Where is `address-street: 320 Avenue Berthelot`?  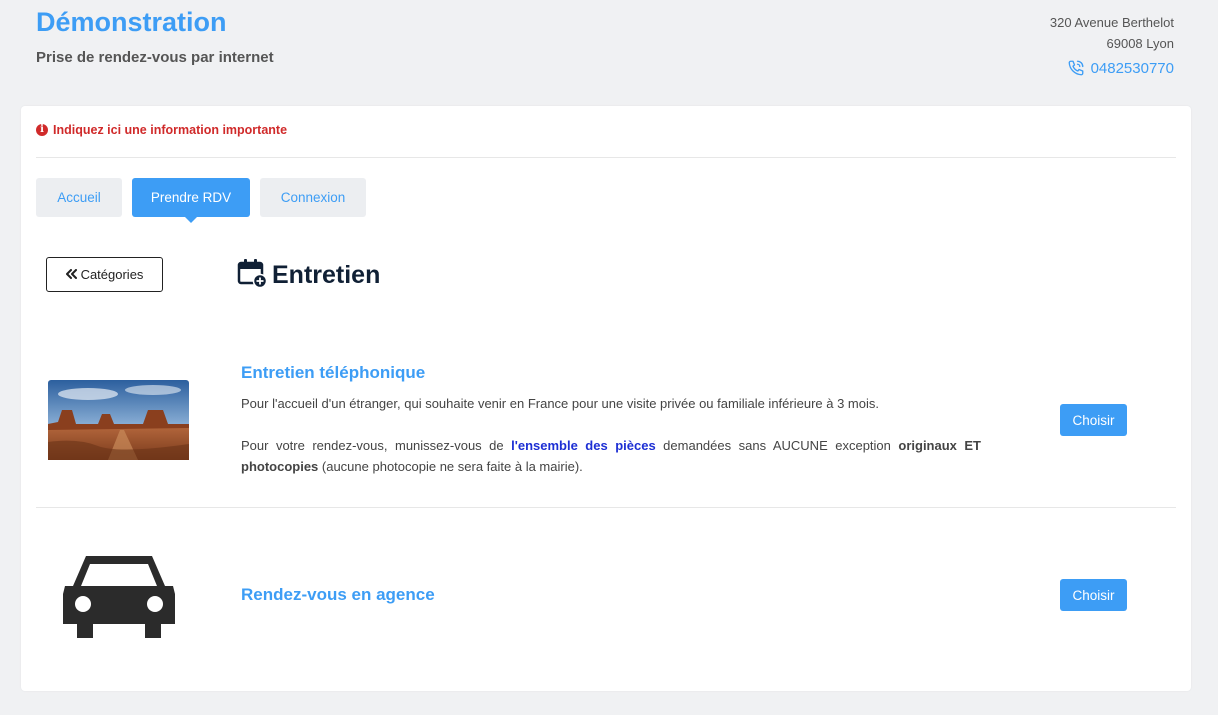 address-street: 320 Avenue Berthelot is located at coordinates (1111, 22).